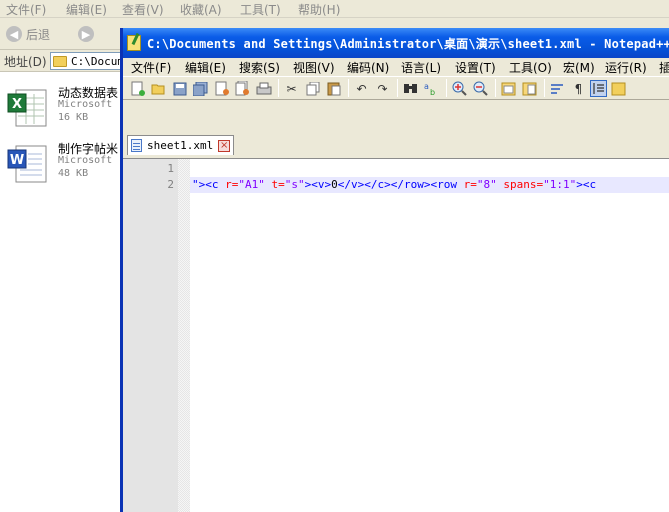  What do you see at coordinates (199, 184) in the screenshot?
I see `code-token: ">` at bounding box center [199, 184].